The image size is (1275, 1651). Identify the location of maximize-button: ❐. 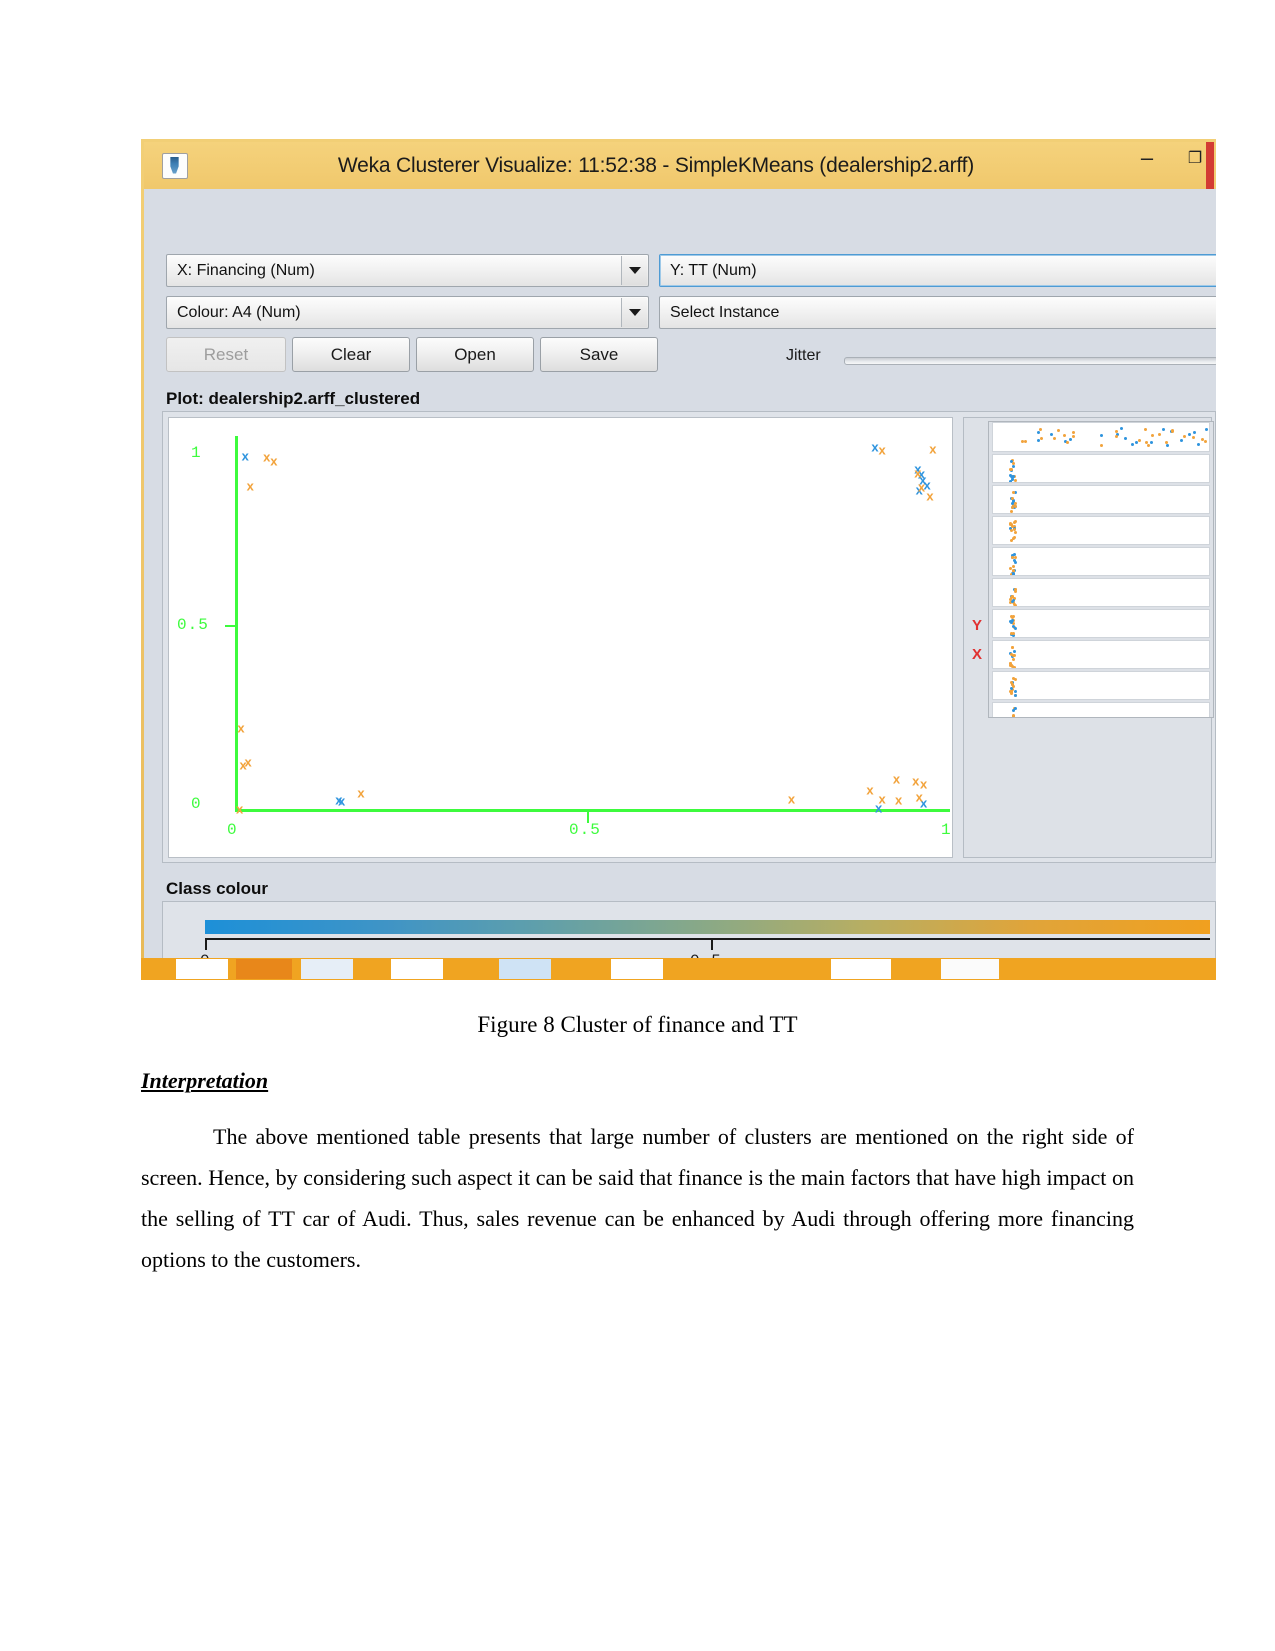
(1195, 158).